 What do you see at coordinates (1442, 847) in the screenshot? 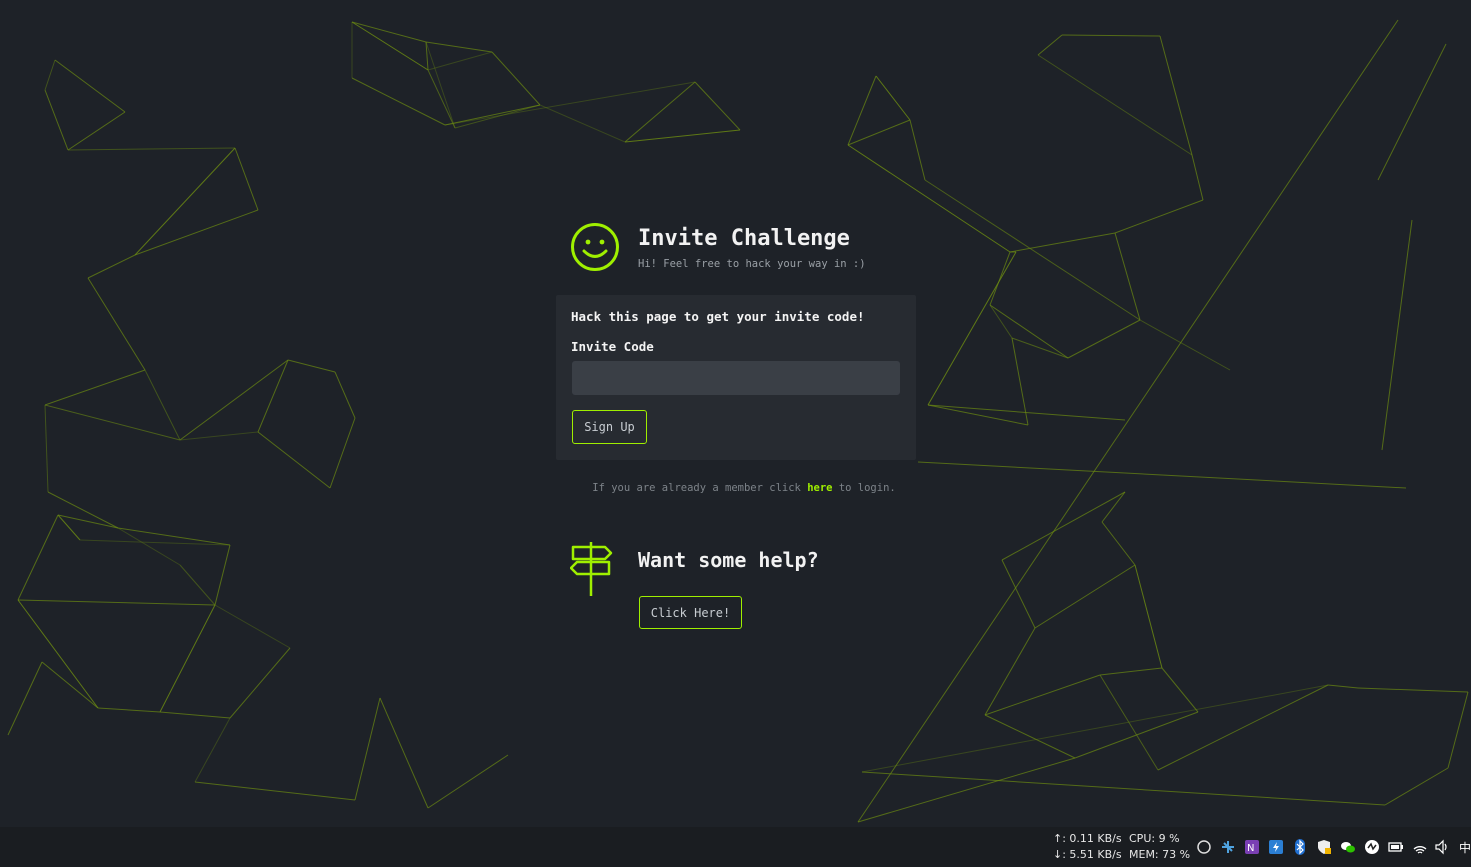
I see `volume-icon` at bounding box center [1442, 847].